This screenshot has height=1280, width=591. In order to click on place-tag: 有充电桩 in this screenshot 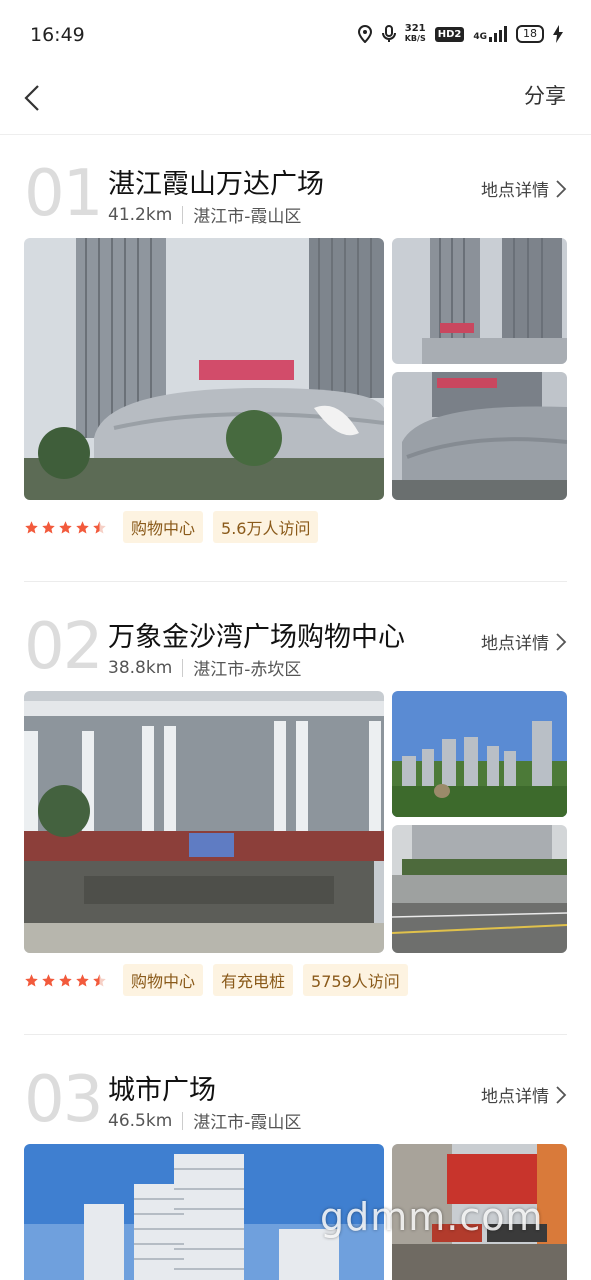, I will do `click(253, 980)`.